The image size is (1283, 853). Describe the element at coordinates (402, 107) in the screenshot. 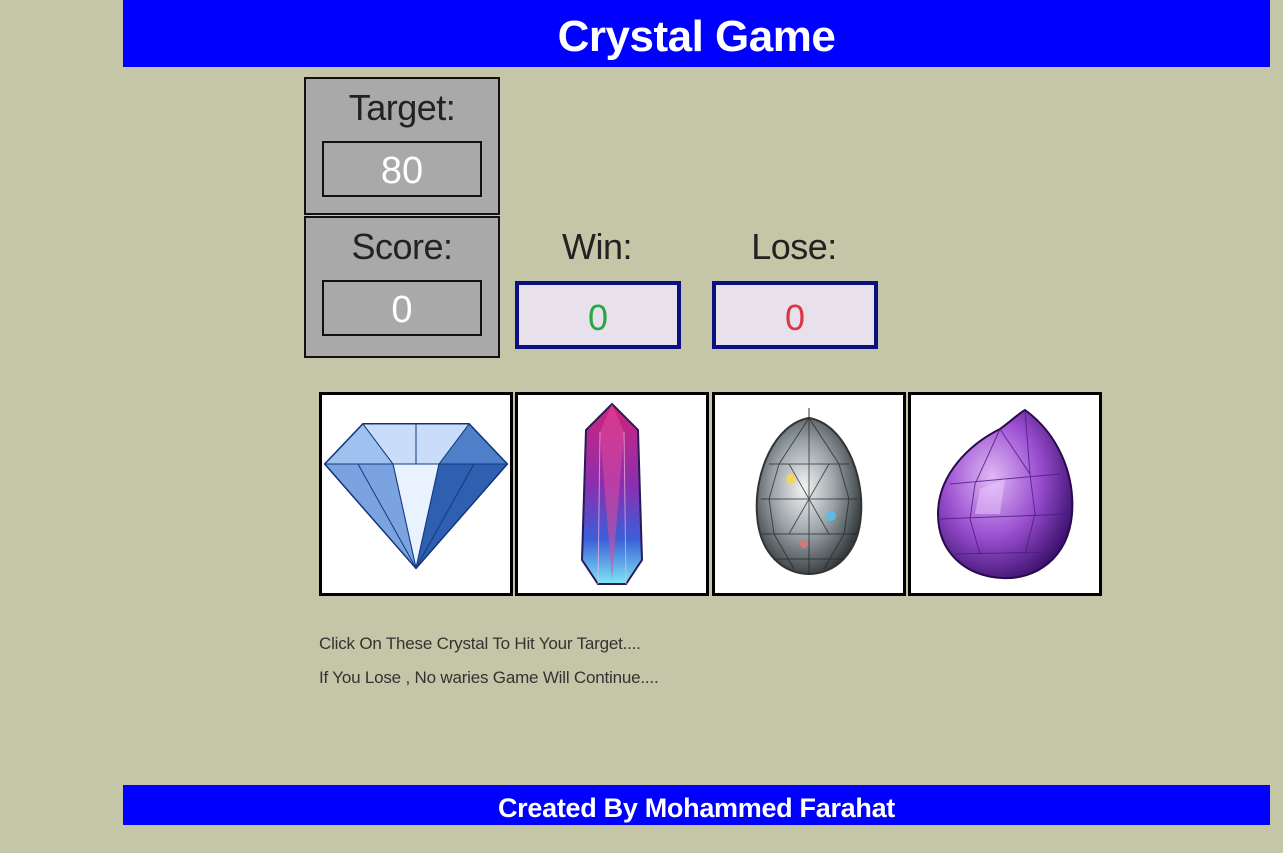

I see `target-label: Target:` at that location.